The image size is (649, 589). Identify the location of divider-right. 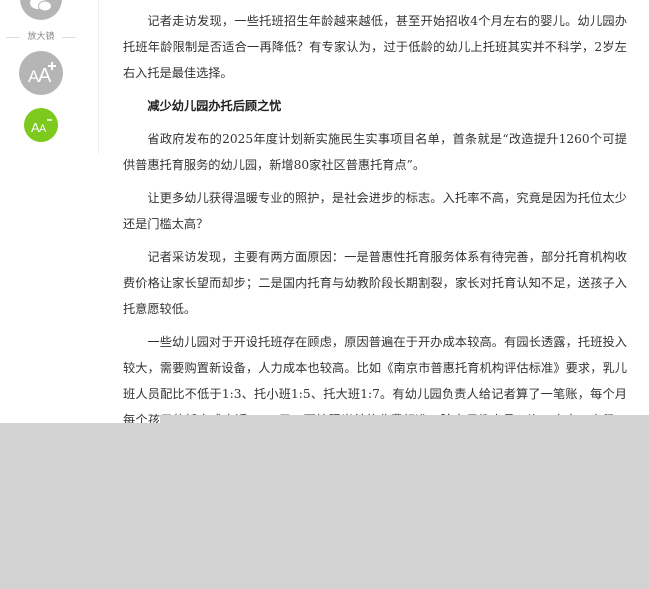
(69, 37).